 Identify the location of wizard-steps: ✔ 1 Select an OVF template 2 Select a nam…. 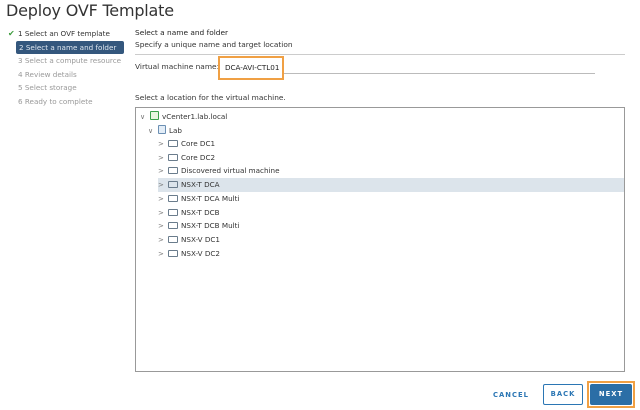
(67, 67).